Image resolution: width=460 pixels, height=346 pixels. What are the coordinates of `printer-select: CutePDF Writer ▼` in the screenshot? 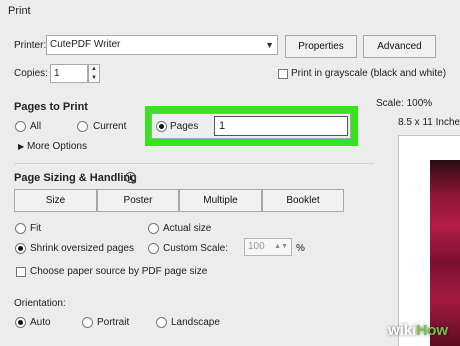 It's located at (162, 45).